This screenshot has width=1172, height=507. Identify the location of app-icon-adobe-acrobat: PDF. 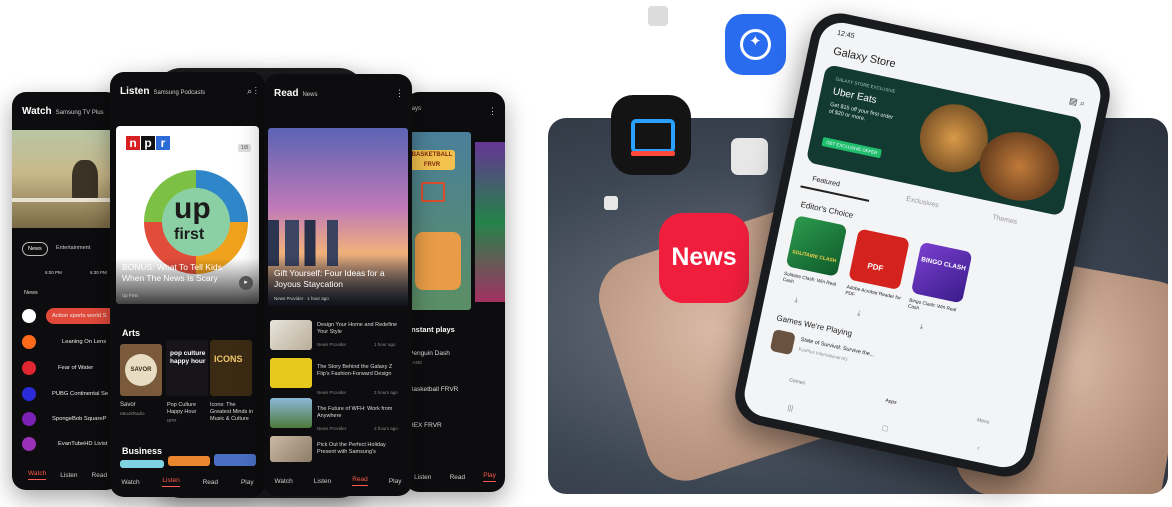
(879, 259).